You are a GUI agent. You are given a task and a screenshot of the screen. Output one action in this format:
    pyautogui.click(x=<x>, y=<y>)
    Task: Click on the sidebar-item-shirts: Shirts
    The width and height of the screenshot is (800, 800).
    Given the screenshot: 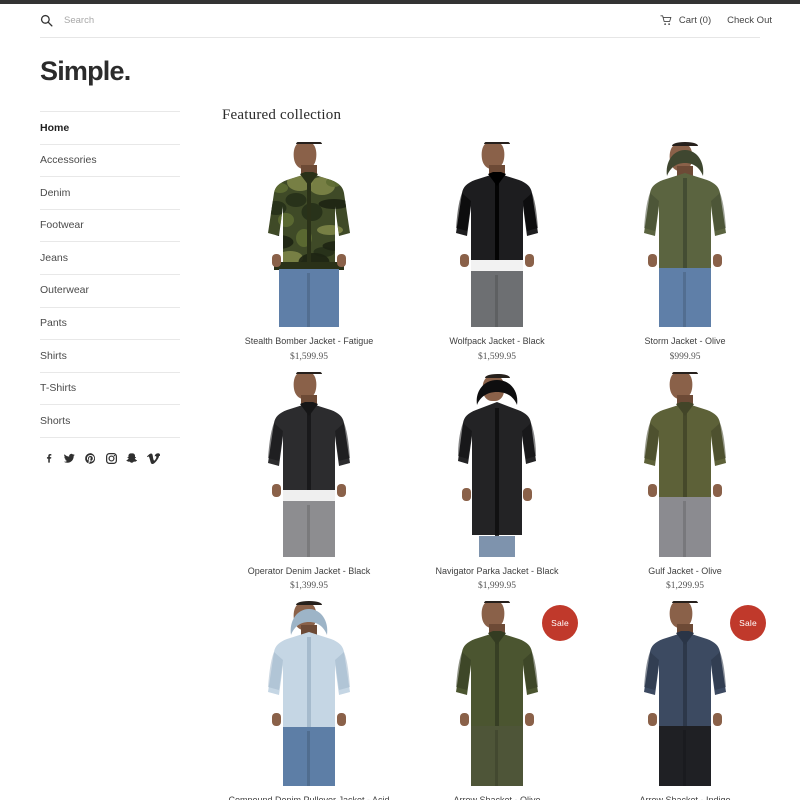 What is the action you would take?
    pyautogui.click(x=110, y=356)
    